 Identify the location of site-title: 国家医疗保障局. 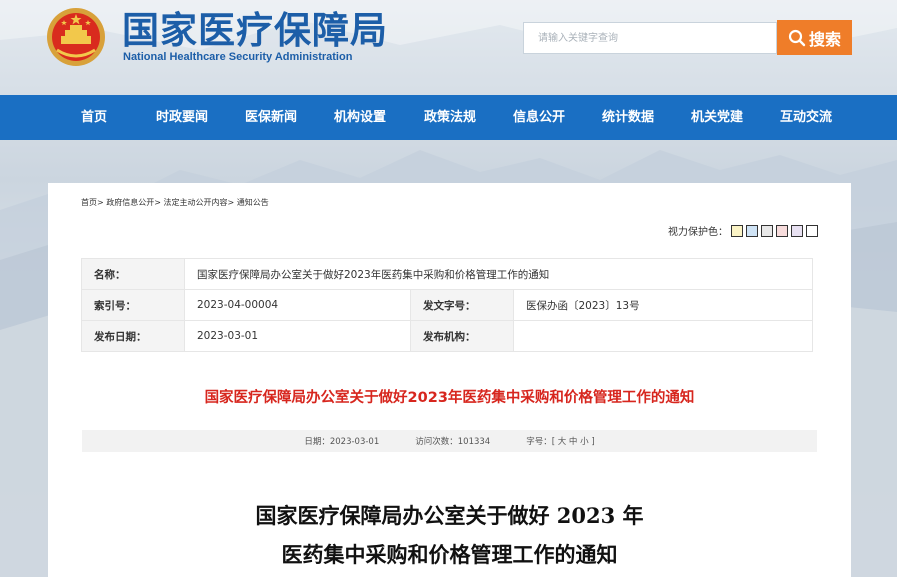
(255, 30).